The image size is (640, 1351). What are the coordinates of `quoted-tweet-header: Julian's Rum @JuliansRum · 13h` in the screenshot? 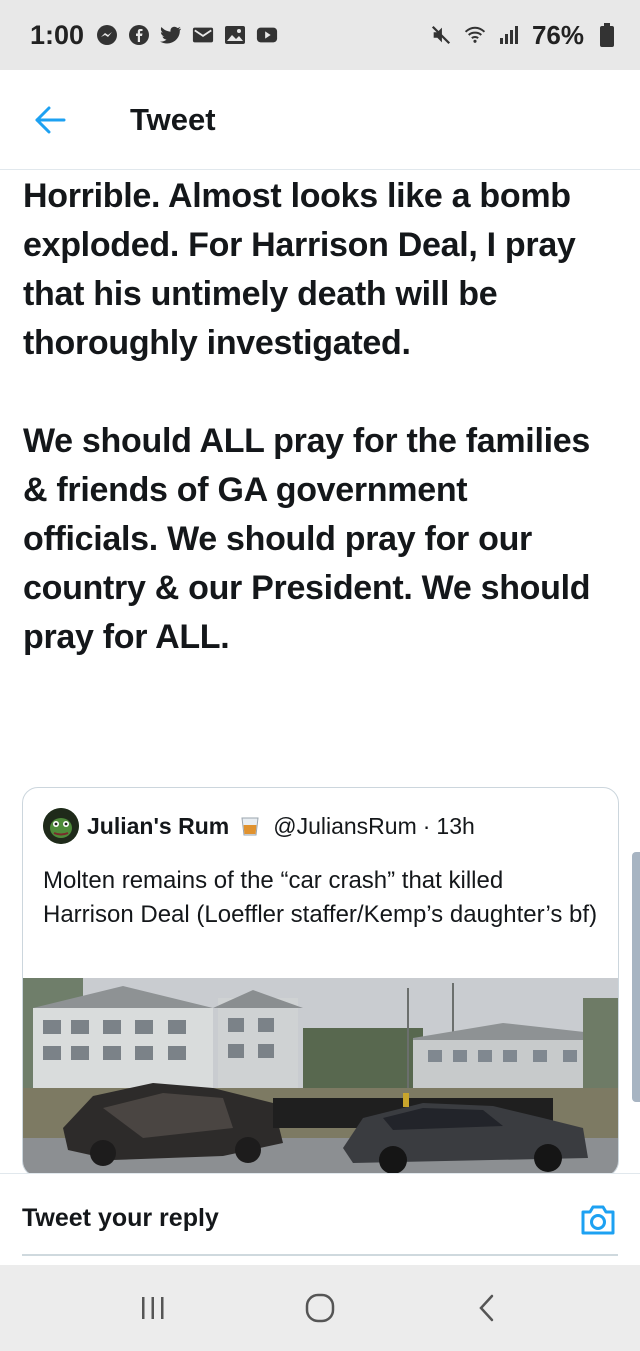 It's located at (320, 826).